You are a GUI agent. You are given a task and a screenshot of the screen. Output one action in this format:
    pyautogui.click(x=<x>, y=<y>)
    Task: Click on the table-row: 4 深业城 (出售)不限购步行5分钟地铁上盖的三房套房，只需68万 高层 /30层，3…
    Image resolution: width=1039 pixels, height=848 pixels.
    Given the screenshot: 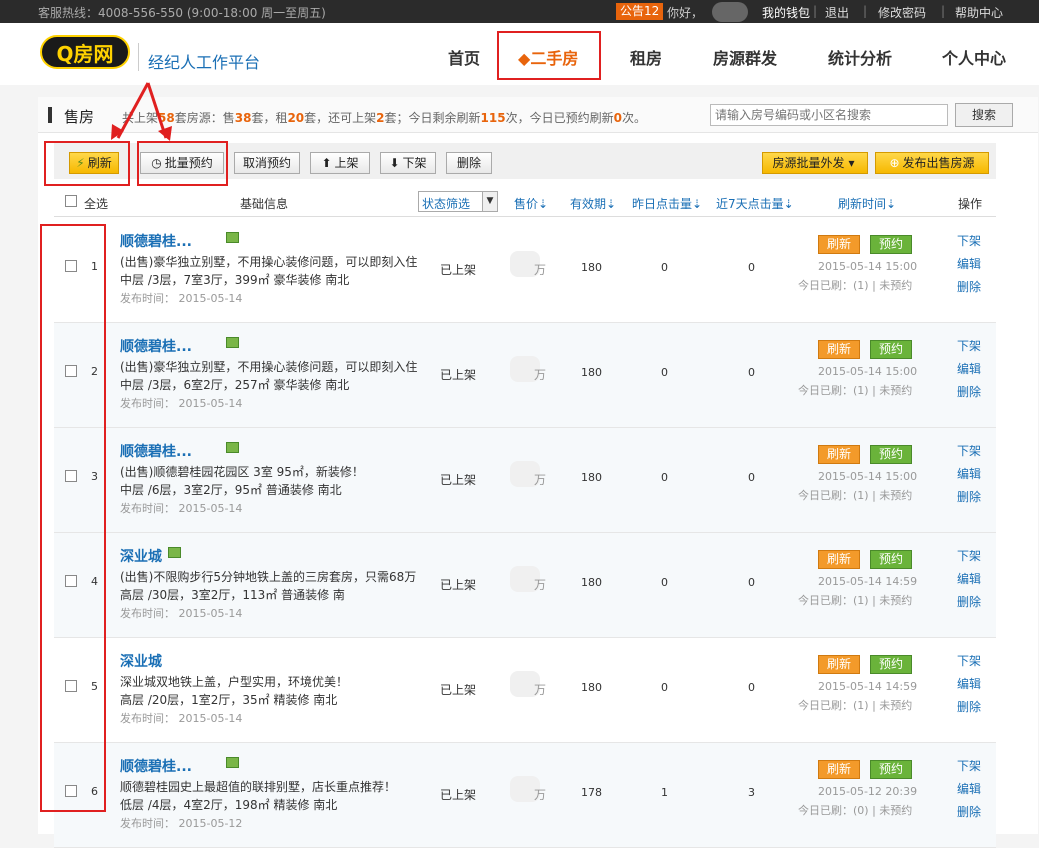 What is the action you would take?
    pyautogui.click(x=525, y=585)
    